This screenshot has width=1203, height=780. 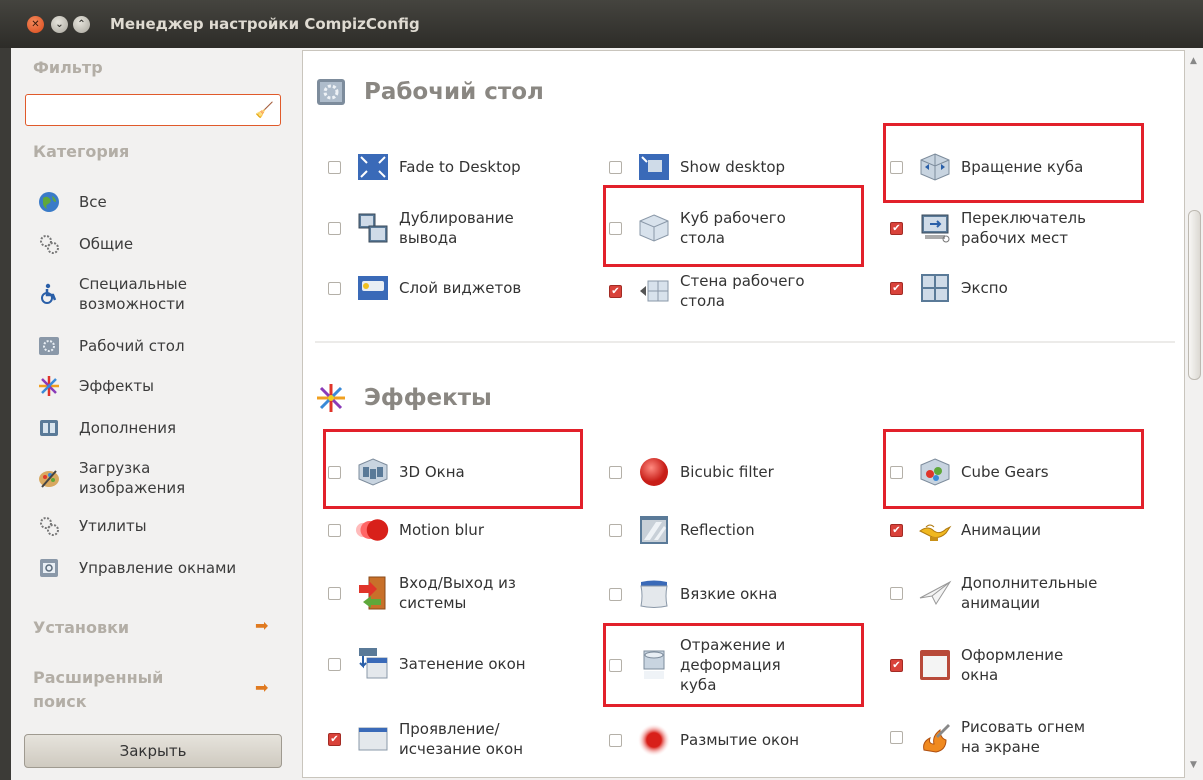 I want to click on motion-blur-icon, so click(x=373, y=530).